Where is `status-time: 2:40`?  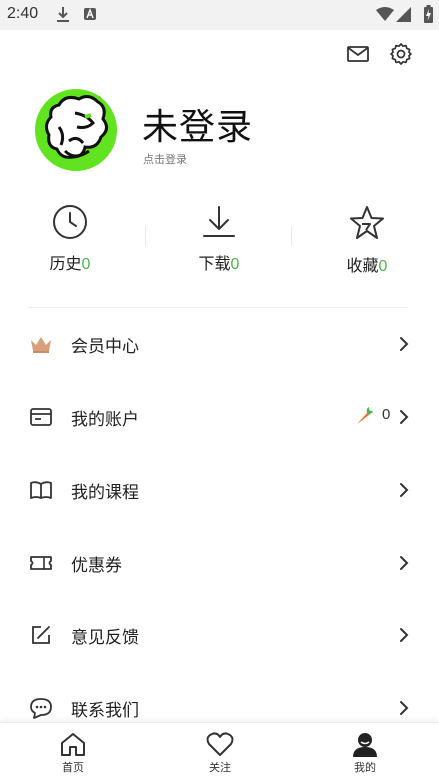 status-time: 2:40 is located at coordinates (23, 13).